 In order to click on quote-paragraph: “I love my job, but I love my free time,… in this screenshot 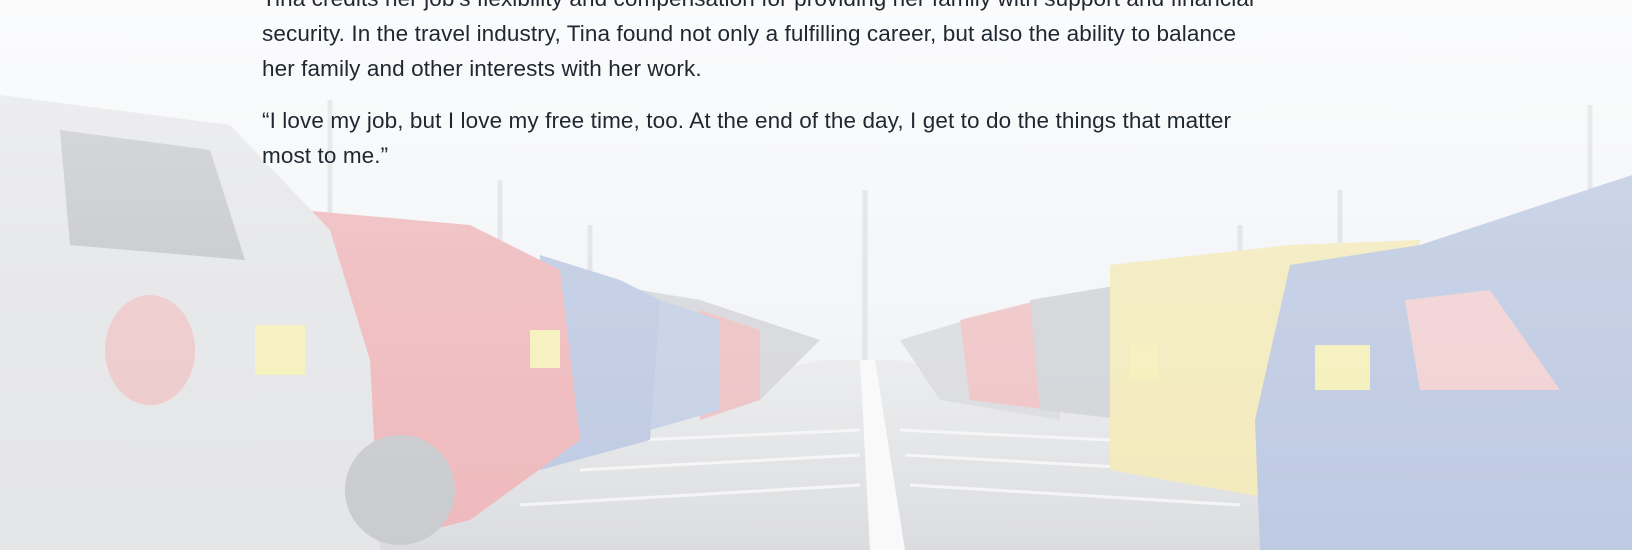, I will do `click(747, 138)`.